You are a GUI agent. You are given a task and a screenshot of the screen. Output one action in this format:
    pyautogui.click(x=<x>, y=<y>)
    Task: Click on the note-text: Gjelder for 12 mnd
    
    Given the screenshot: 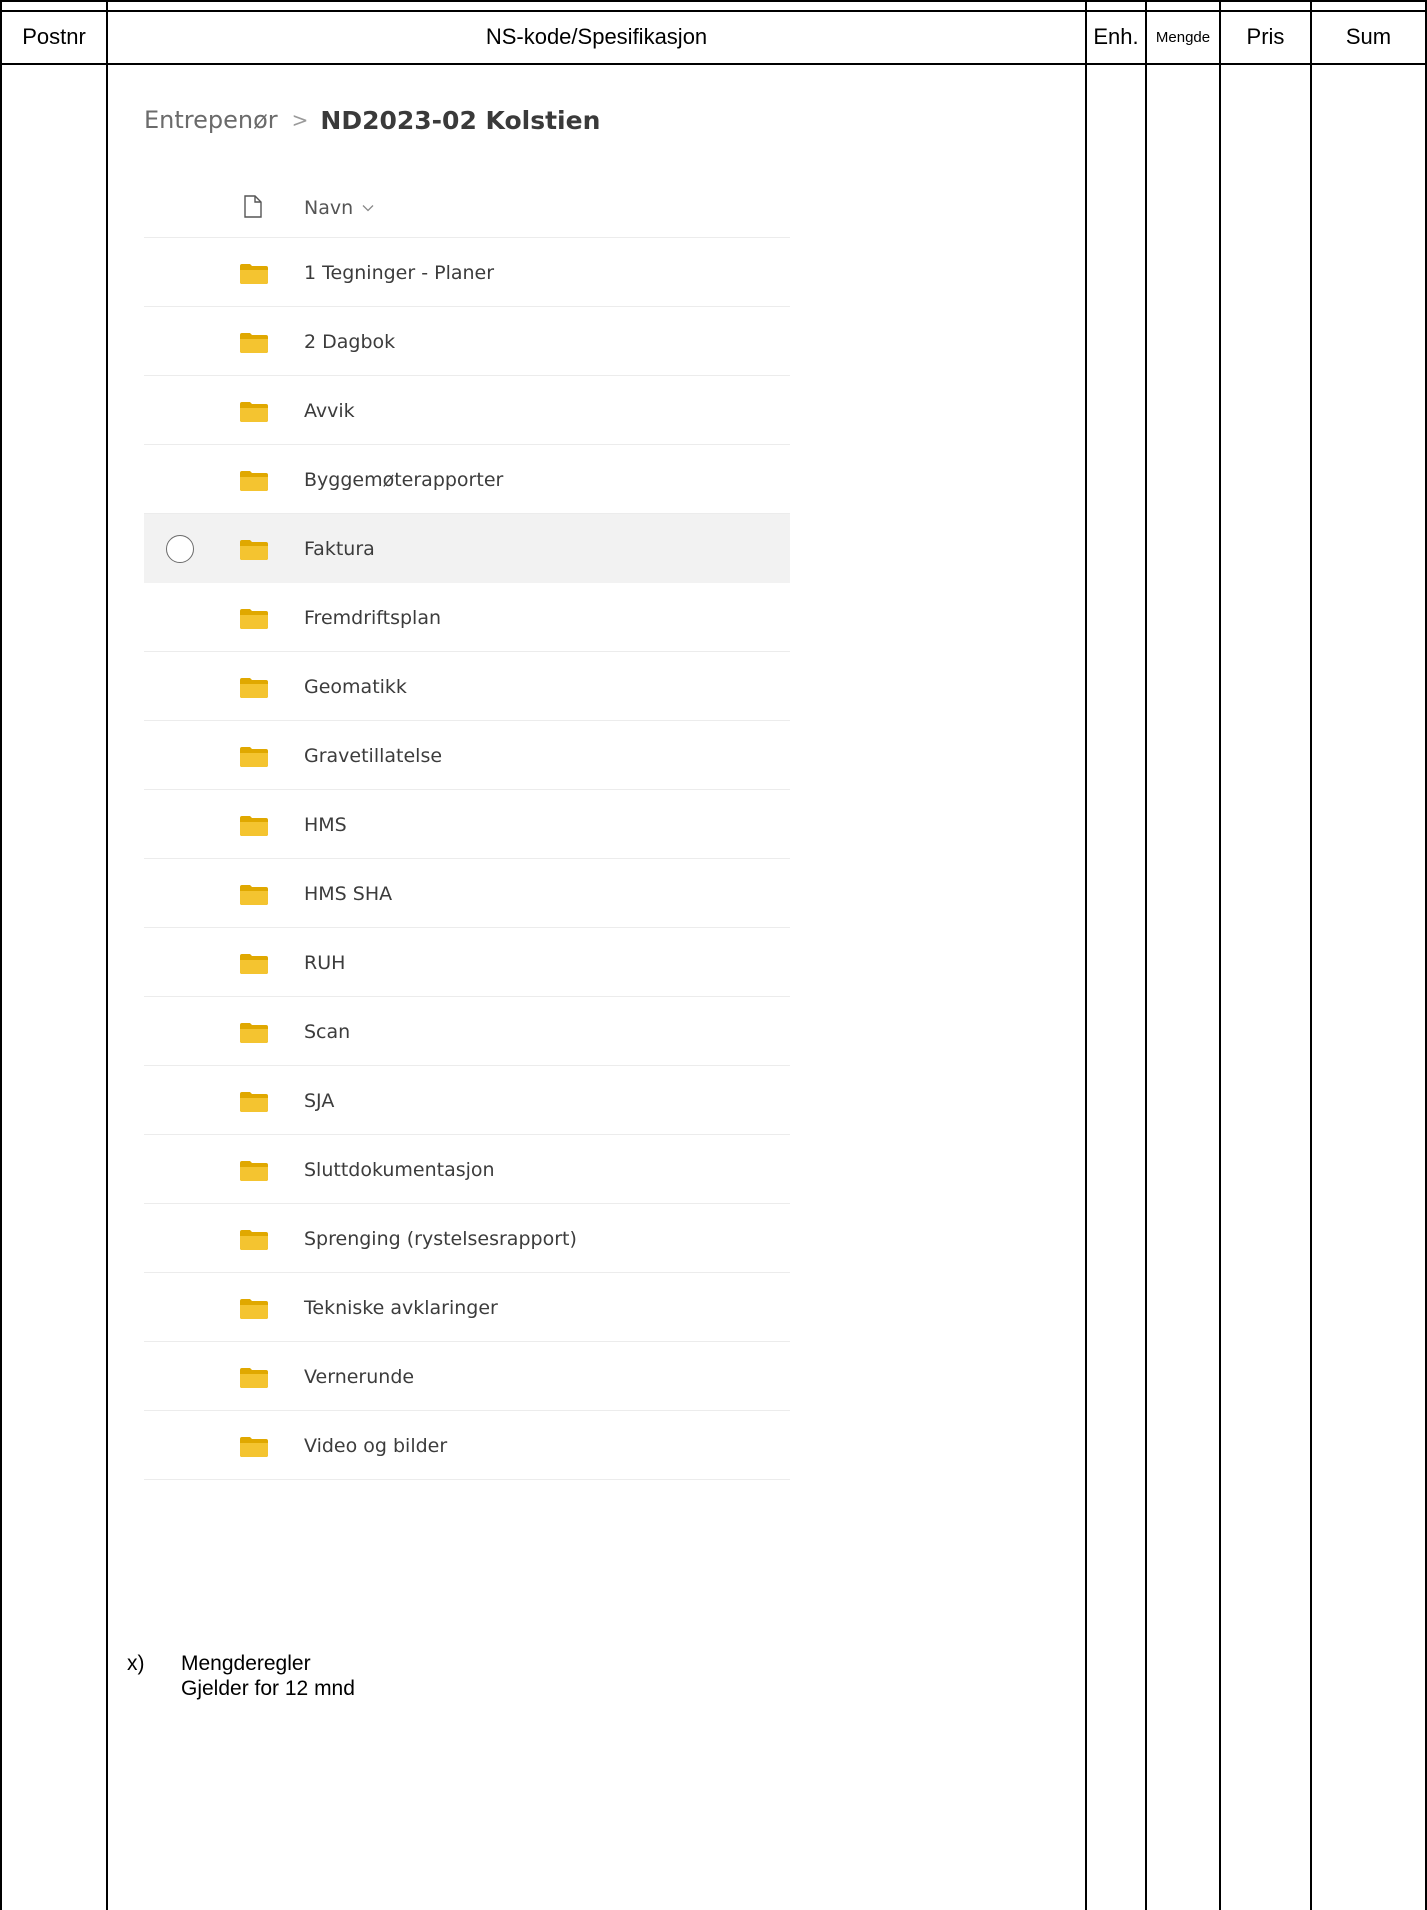 What is the action you would take?
    pyautogui.click(x=268, y=1688)
    